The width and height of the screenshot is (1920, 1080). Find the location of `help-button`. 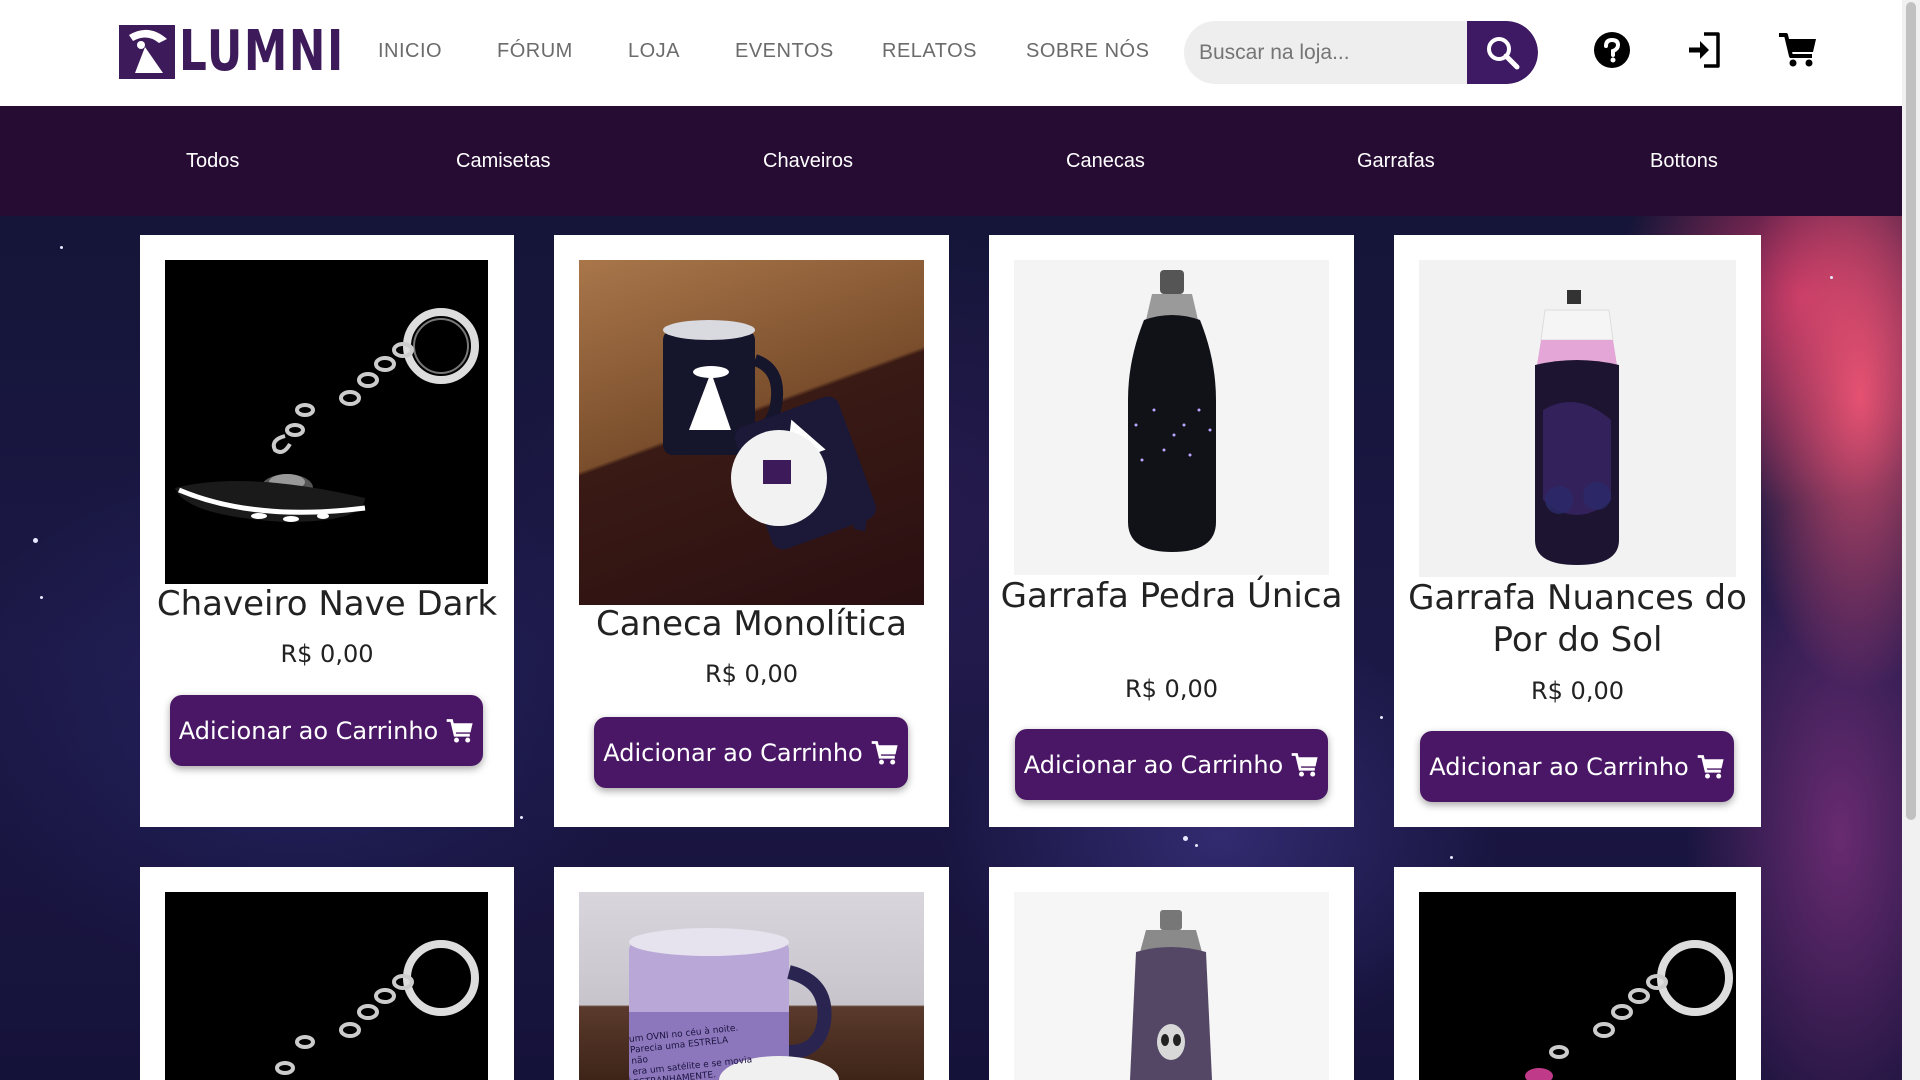

help-button is located at coordinates (1612, 50).